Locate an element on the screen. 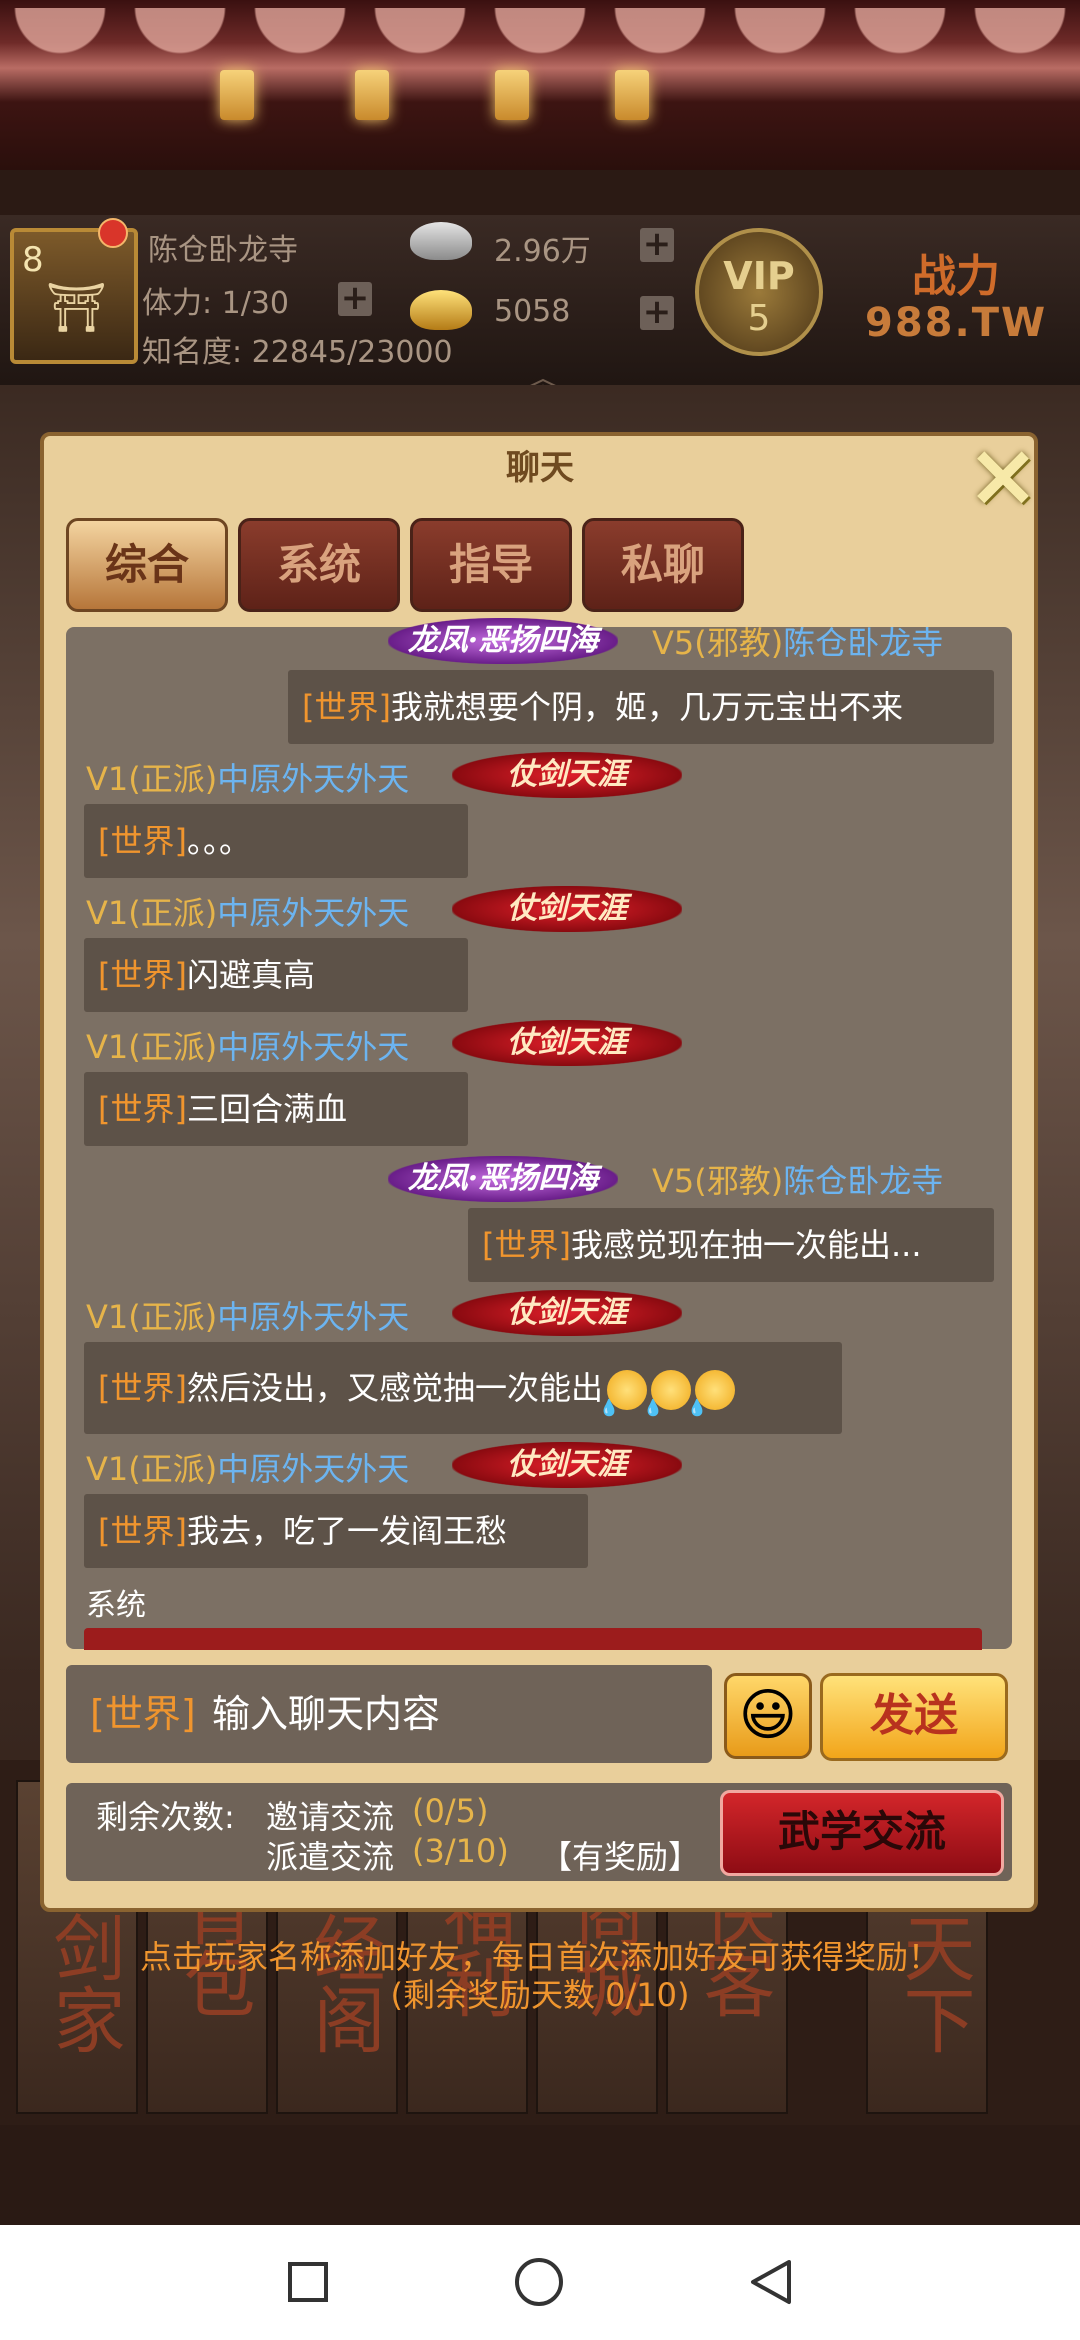  system-message-bar is located at coordinates (533, 1639).